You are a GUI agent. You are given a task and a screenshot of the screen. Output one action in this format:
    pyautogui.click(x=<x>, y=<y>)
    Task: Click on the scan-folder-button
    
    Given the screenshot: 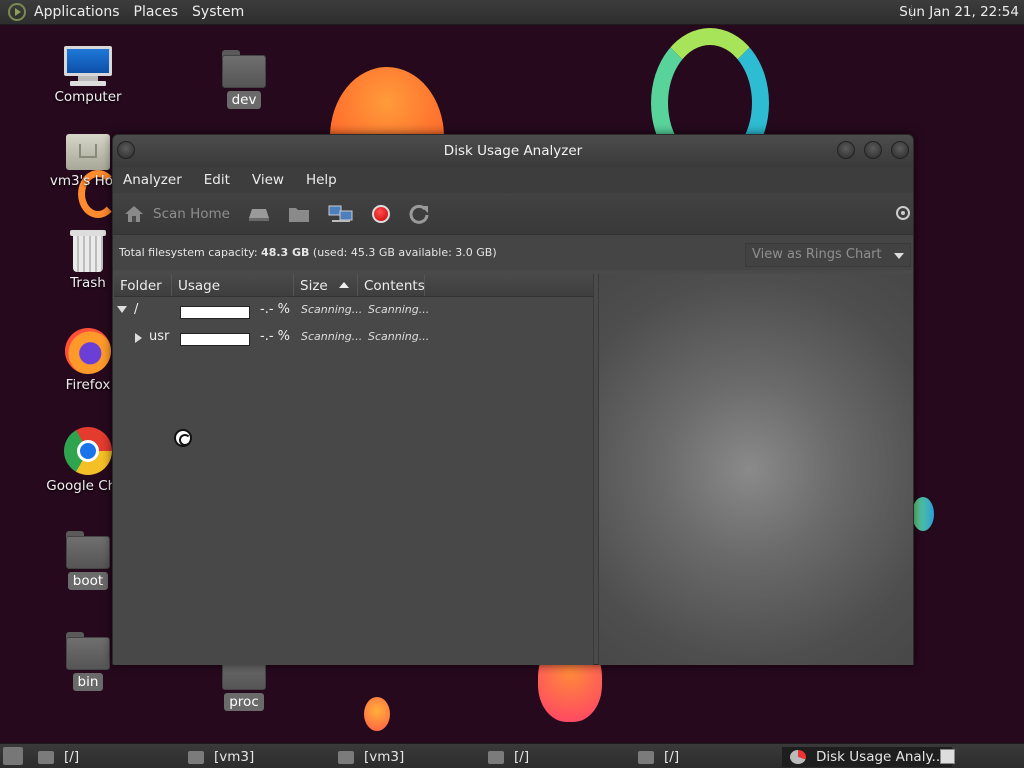 What is the action you would take?
    pyautogui.click(x=299, y=214)
    